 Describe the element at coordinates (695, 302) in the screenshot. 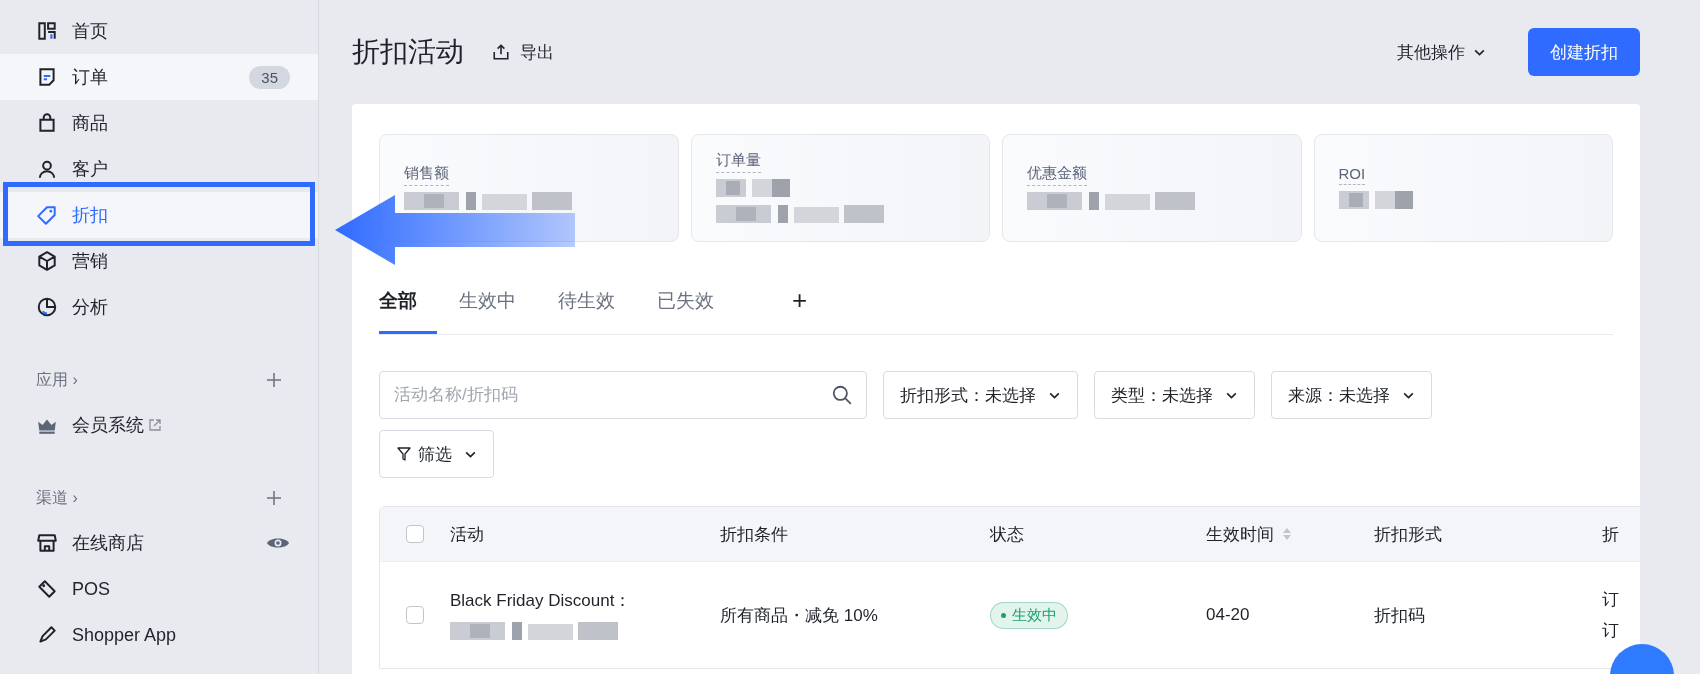

I see `tab: 已失效` at that location.